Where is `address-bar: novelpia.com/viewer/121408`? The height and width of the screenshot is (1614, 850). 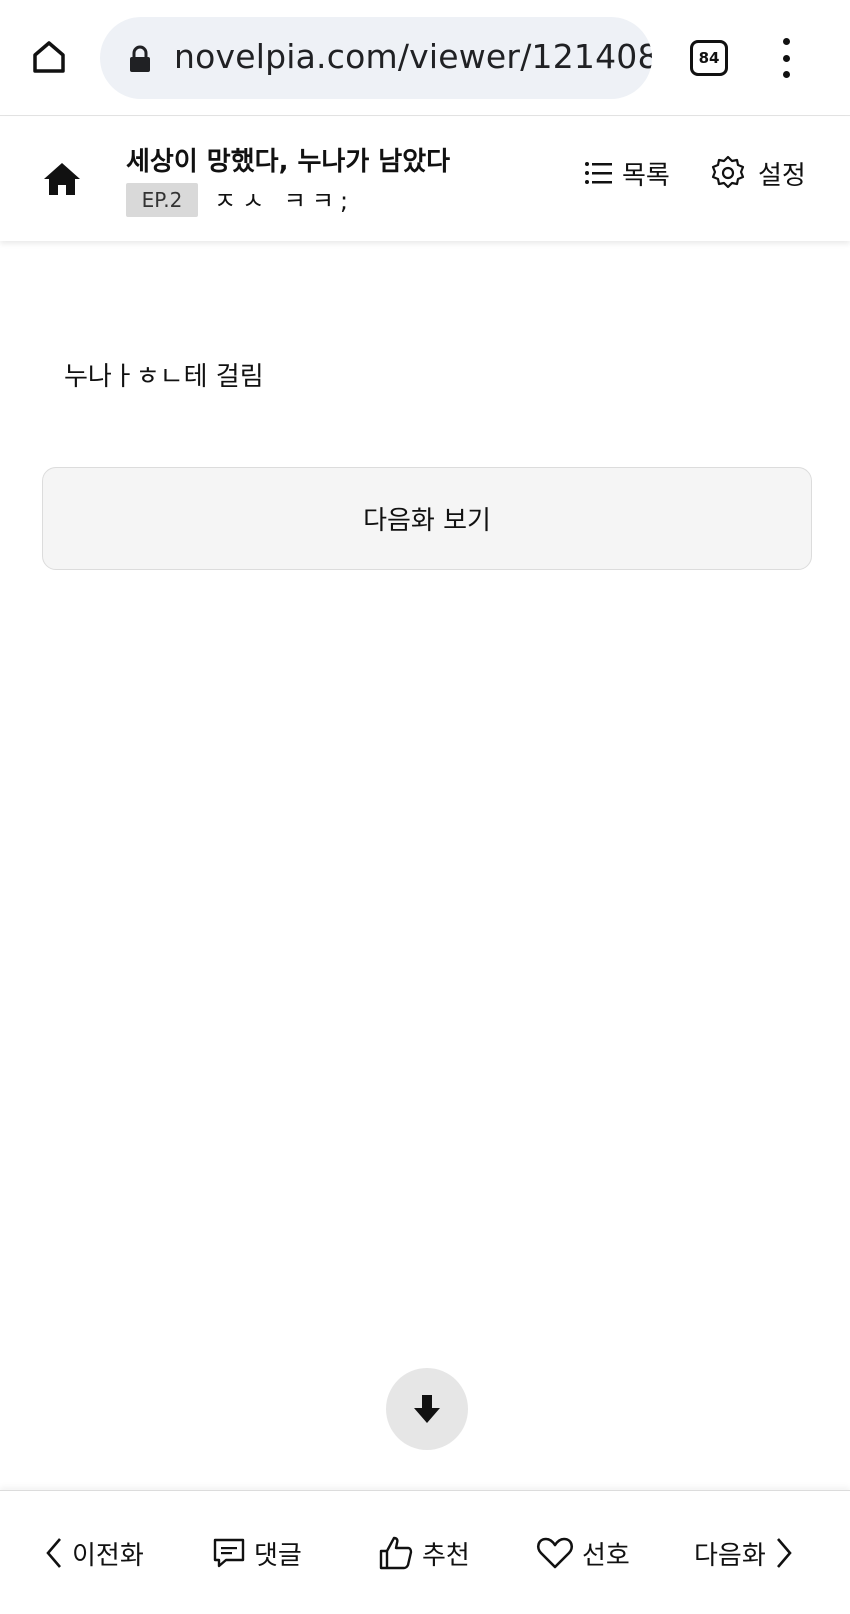
address-bar: novelpia.com/viewer/121408 is located at coordinates (376, 58).